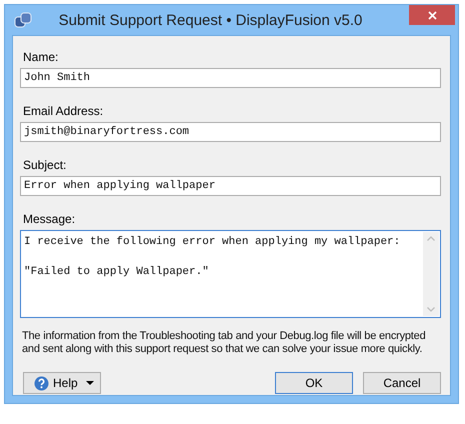  Describe the element at coordinates (41, 383) in the screenshot. I see `help-icon` at that location.